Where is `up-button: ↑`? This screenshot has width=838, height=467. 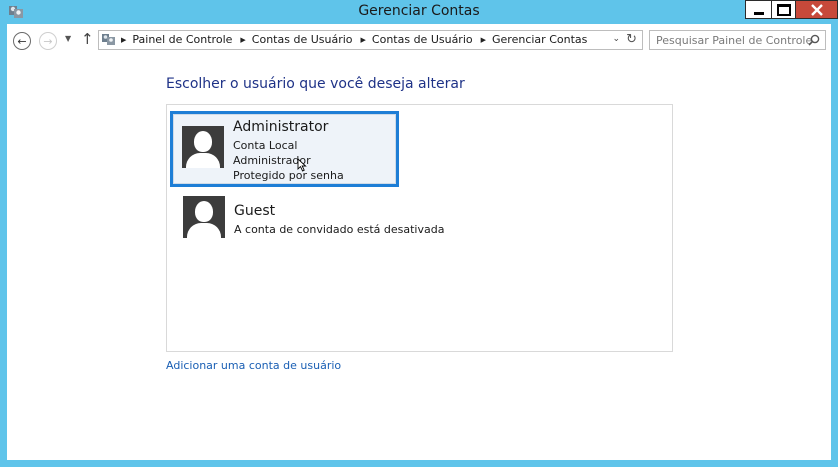
up-button: ↑ is located at coordinates (87, 39).